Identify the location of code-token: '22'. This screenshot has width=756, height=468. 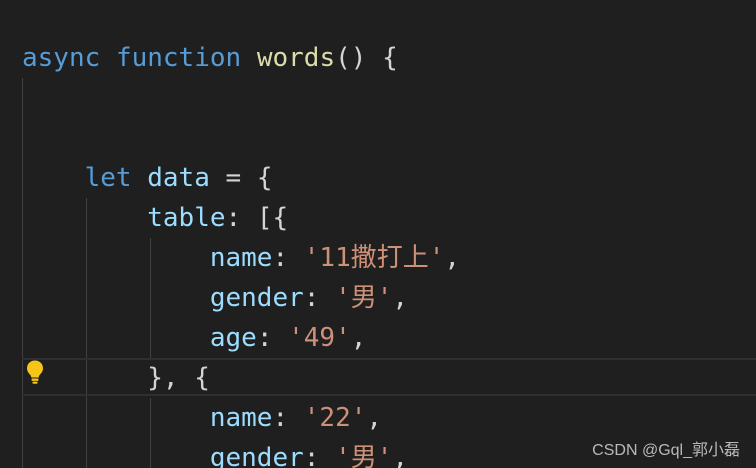
(335, 418).